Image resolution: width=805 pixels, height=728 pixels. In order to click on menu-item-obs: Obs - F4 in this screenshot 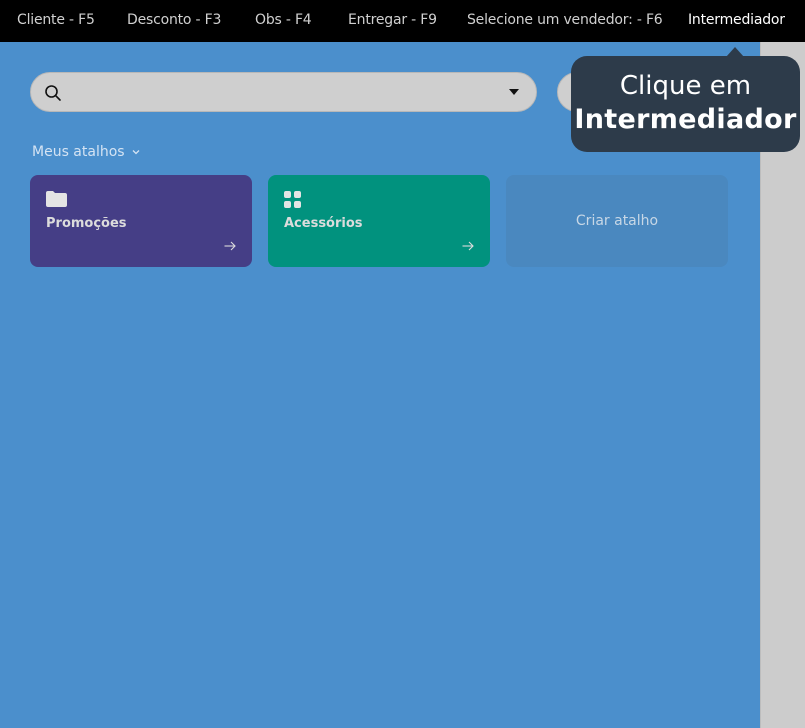, I will do `click(283, 20)`.